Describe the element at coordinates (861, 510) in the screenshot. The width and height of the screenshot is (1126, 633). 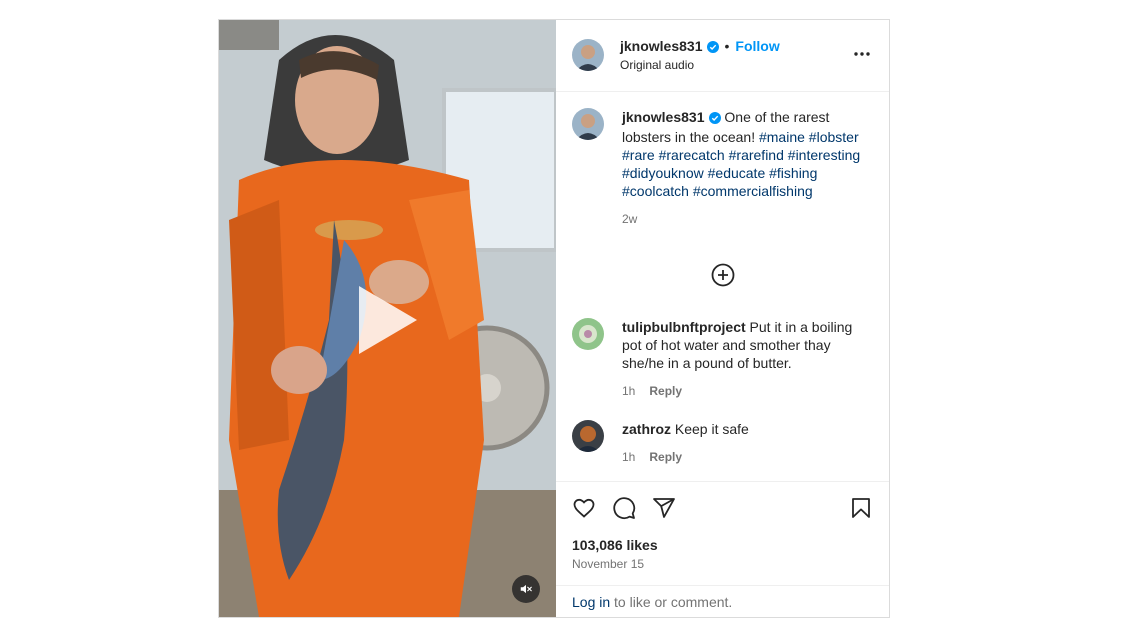
I see `save-icon` at that location.